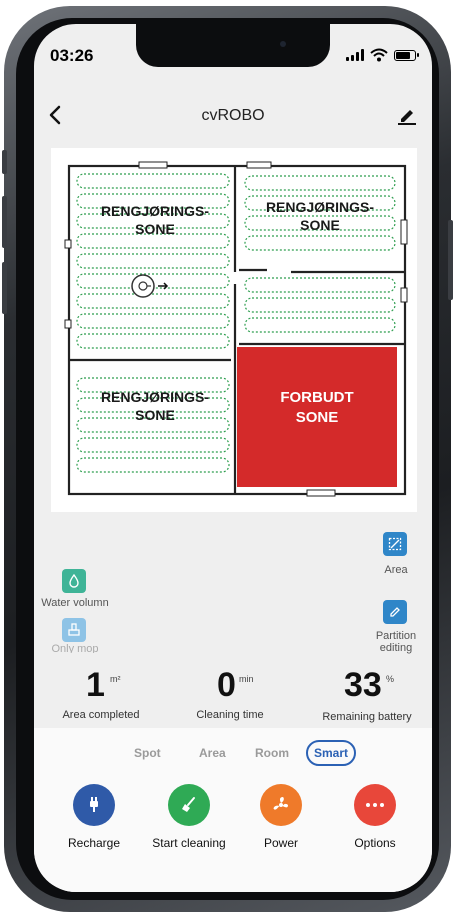 The height and width of the screenshot is (916, 455). I want to click on plug-icon, so click(94, 804).